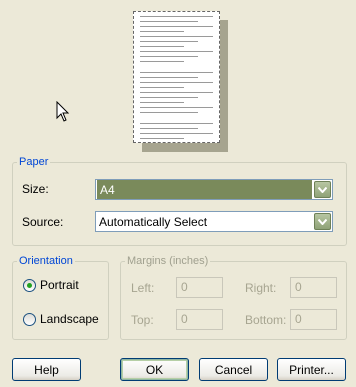 This screenshot has width=356, height=387. Describe the element at coordinates (214, 221) in the screenshot. I see `source-dropdown: Automatically Select` at that location.